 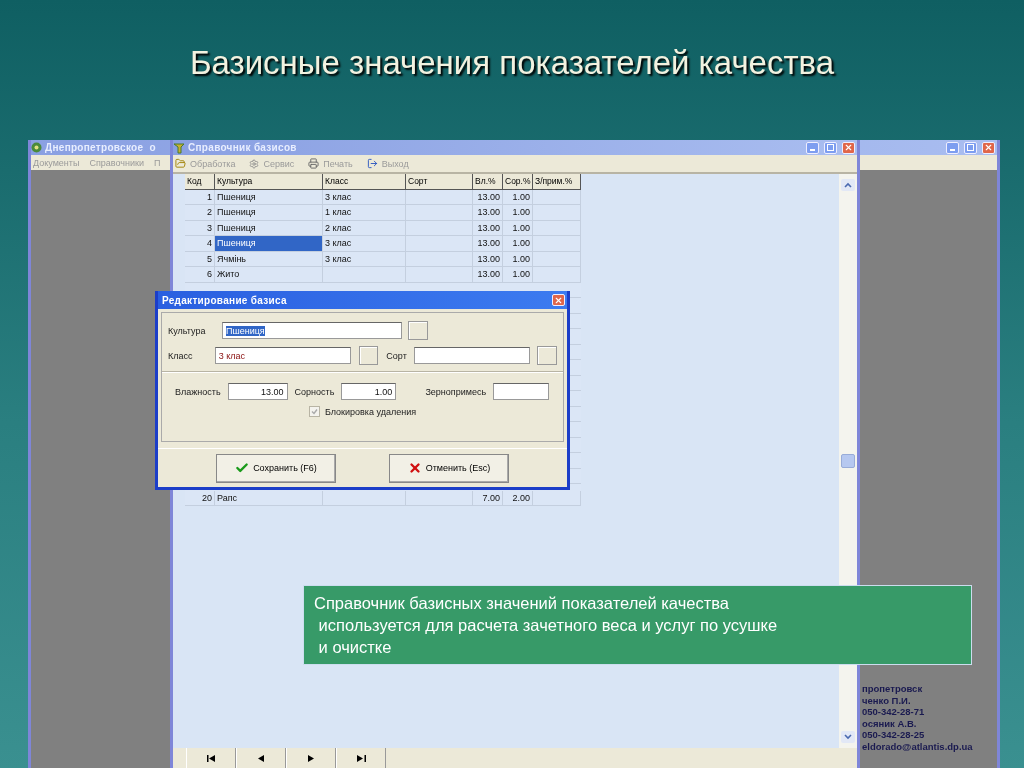 What do you see at coordinates (893, 689) in the screenshot?
I see `info-line: пропетровск` at bounding box center [893, 689].